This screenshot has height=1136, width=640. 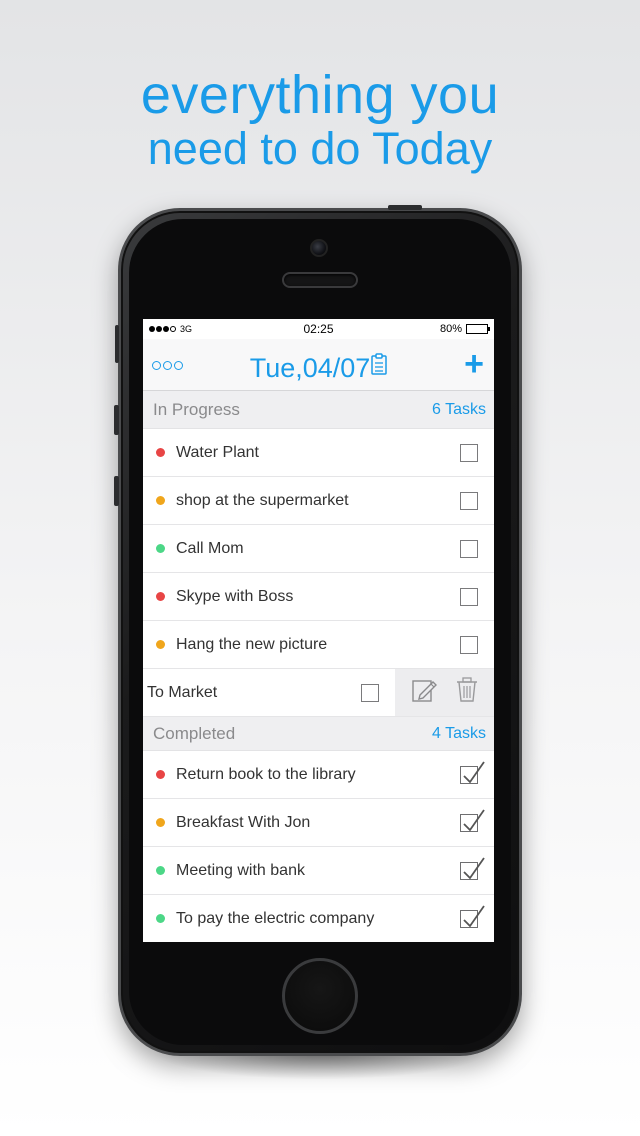 I want to click on task-label: Water Plant, so click(x=217, y=452).